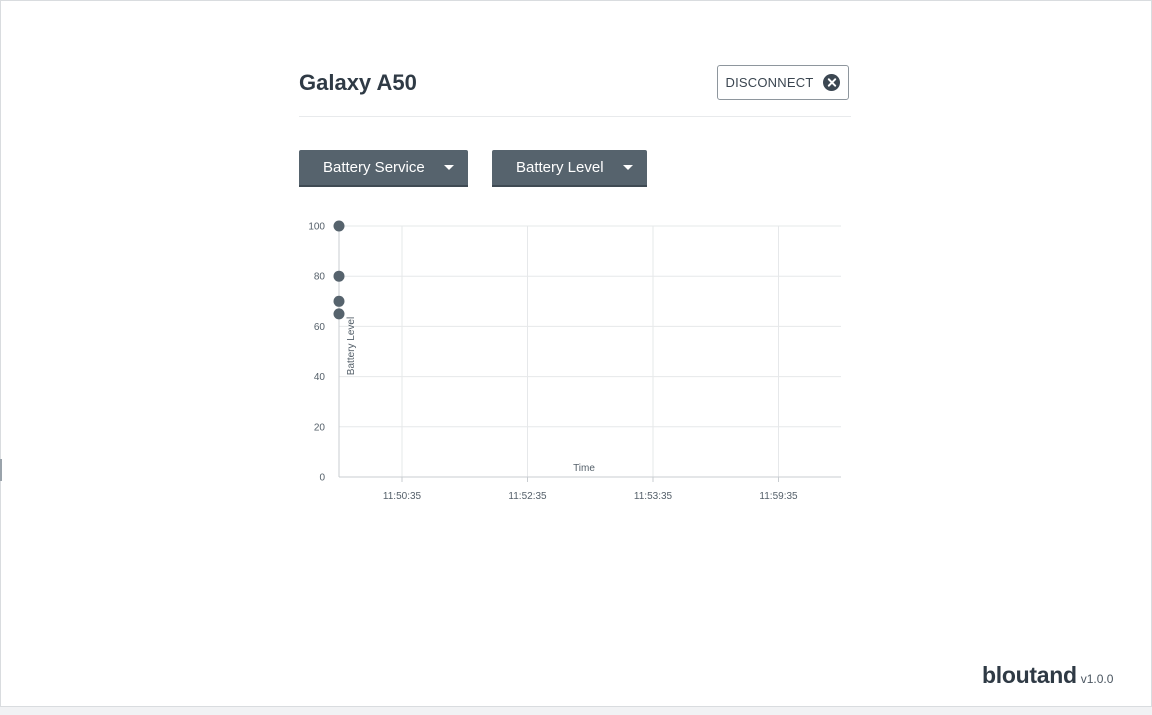  Describe the element at coordinates (832, 82) in the screenshot. I see `close-circle-icon` at that location.